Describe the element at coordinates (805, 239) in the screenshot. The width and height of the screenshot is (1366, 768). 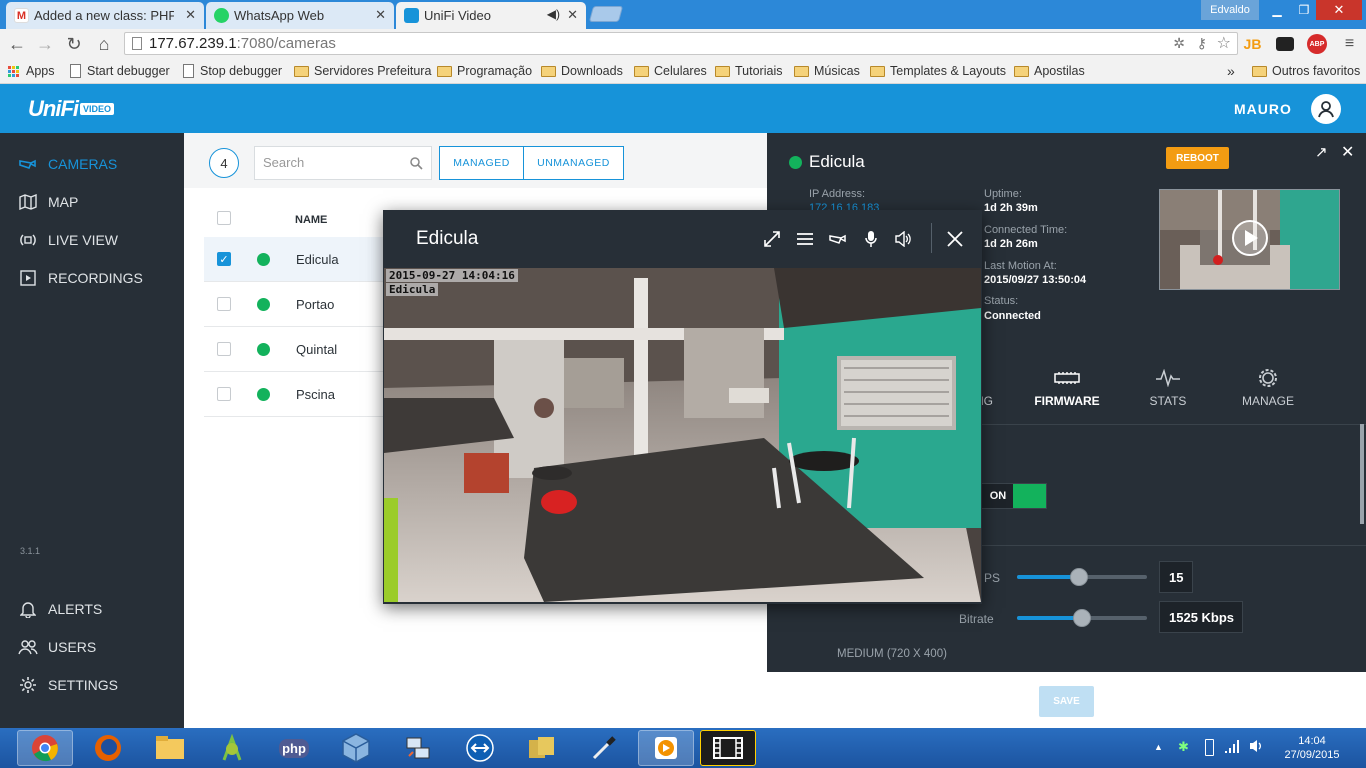
I see `menu-icon` at that location.